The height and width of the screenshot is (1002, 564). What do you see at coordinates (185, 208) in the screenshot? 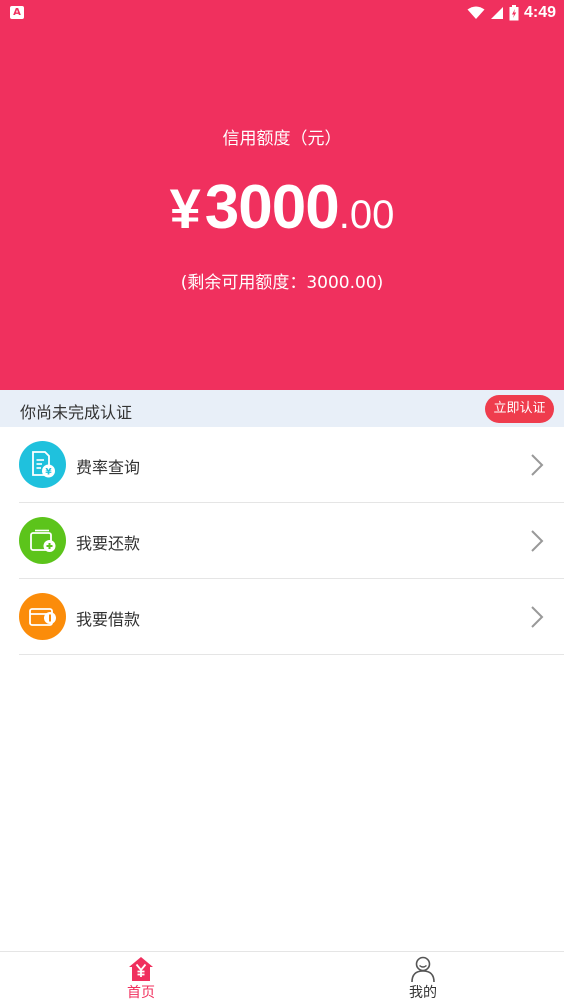
I see `currency-symbol: ¥` at bounding box center [185, 208].